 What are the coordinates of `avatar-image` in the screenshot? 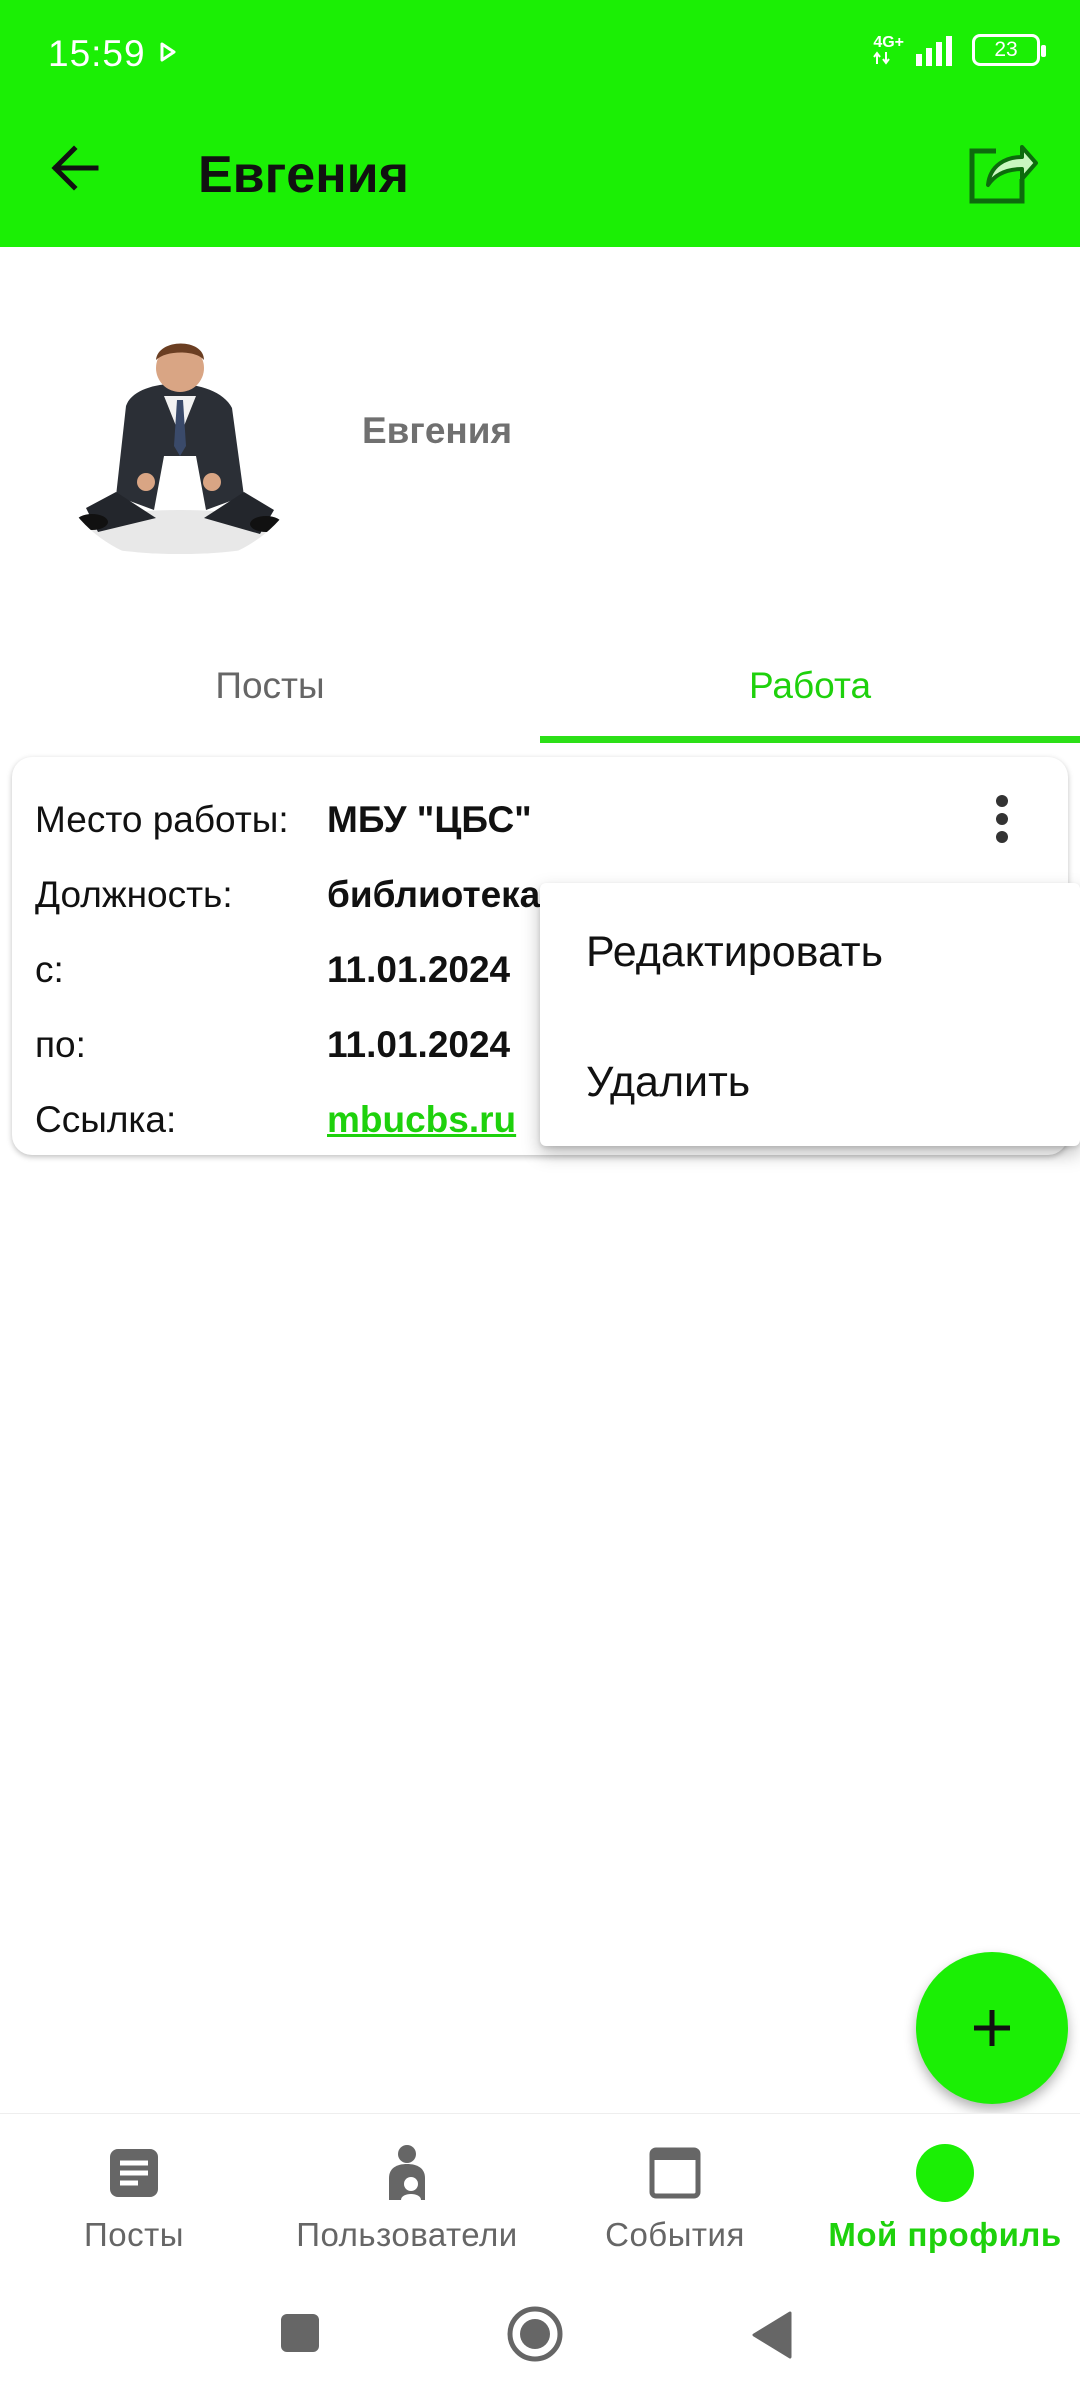 It's located at (180, 448).